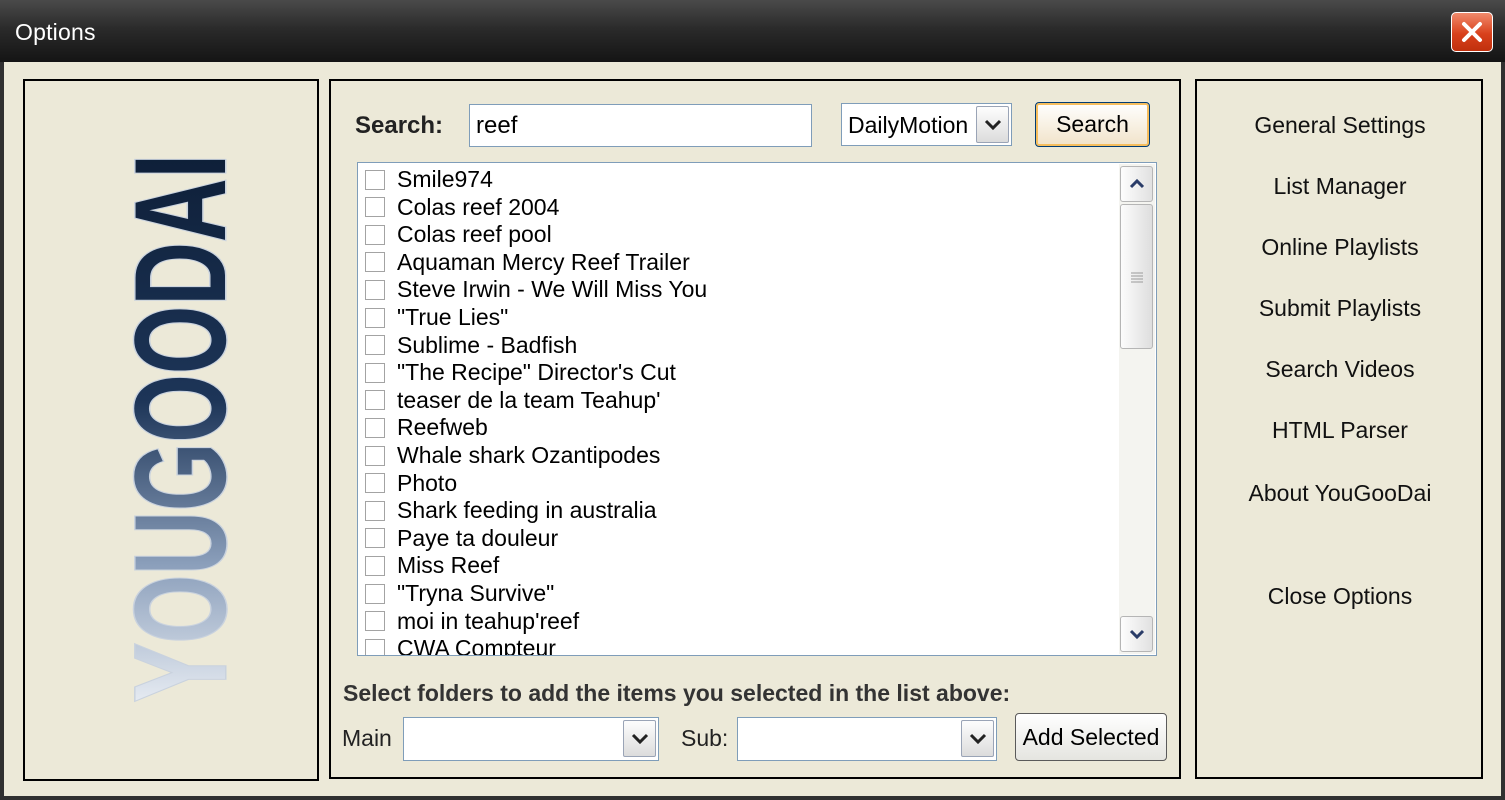  What do you see at coordinates (1340, 125) in the screenshot?
I see `nav-item-general-settings: General Settings` at bounding box center [1340, 125].